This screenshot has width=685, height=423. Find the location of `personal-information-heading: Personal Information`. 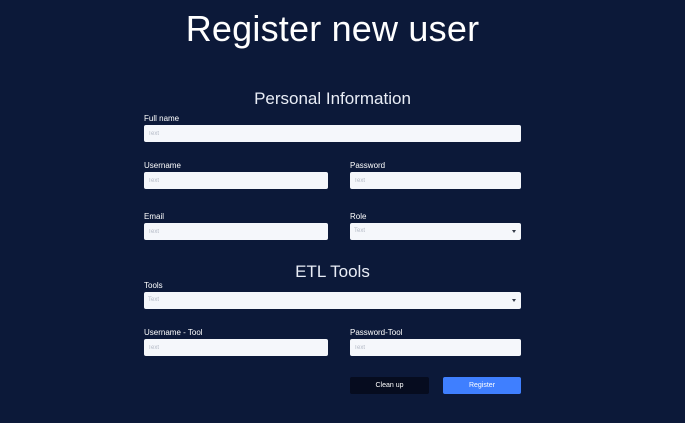

personal-information-heading: Personal Information is located at coordinates (332, 98).